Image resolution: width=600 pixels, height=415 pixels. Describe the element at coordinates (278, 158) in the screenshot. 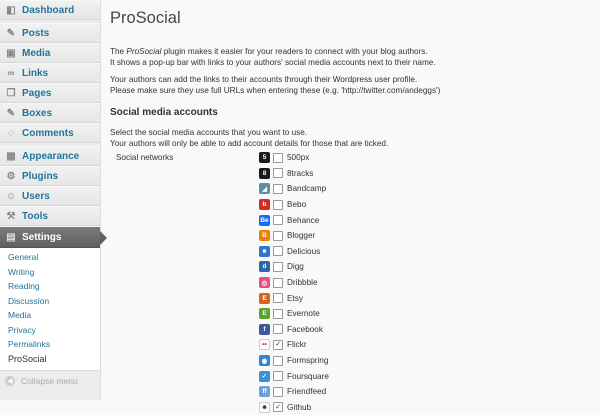

I see `500px-checkbox` at that location.